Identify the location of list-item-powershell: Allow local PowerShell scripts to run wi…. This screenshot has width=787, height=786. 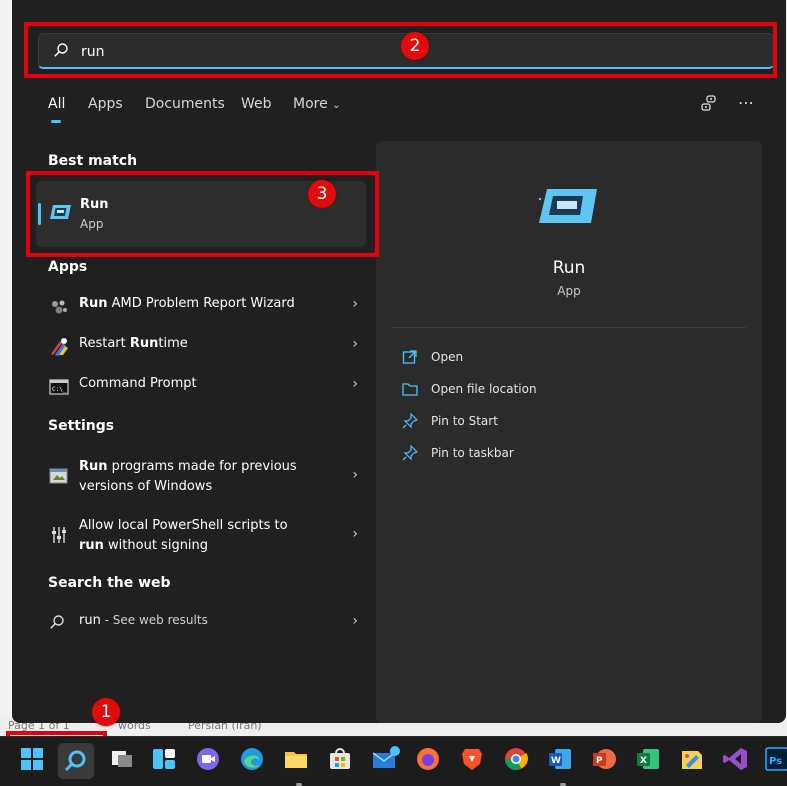
(201, 536).